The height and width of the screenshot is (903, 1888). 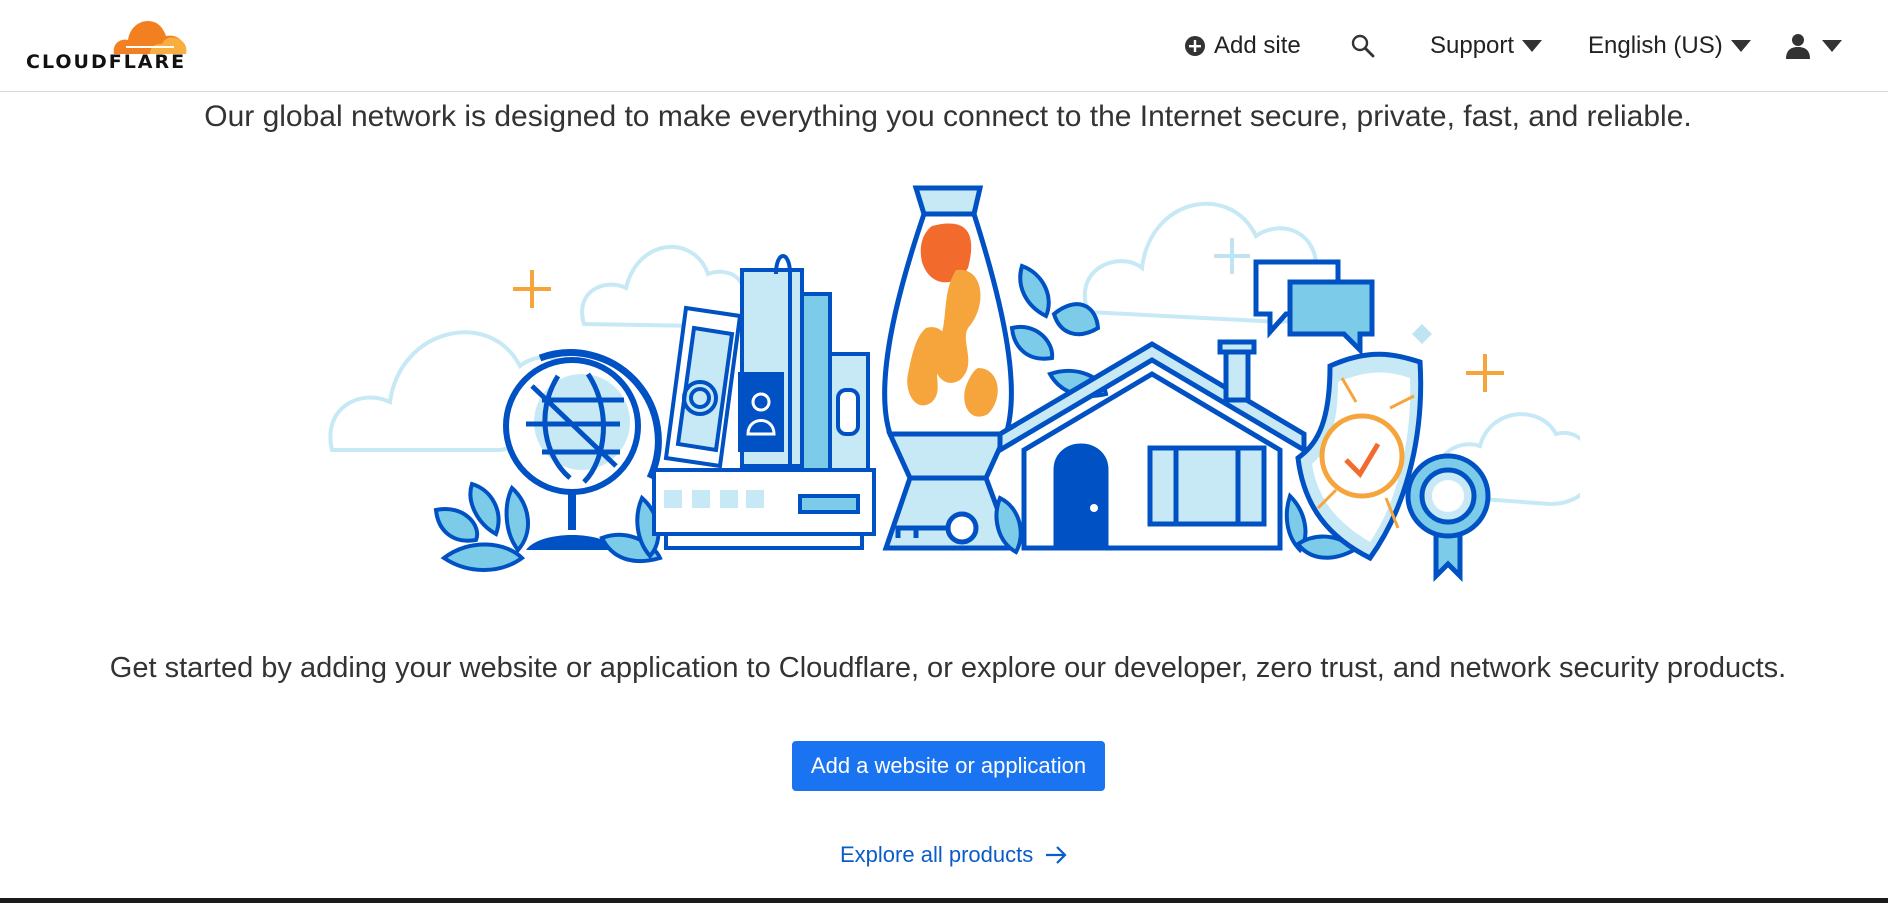 What do you see at coordinates (548, 526) in the screenshot?
I see `leaf-shapes` at bounding box center [548, 526].